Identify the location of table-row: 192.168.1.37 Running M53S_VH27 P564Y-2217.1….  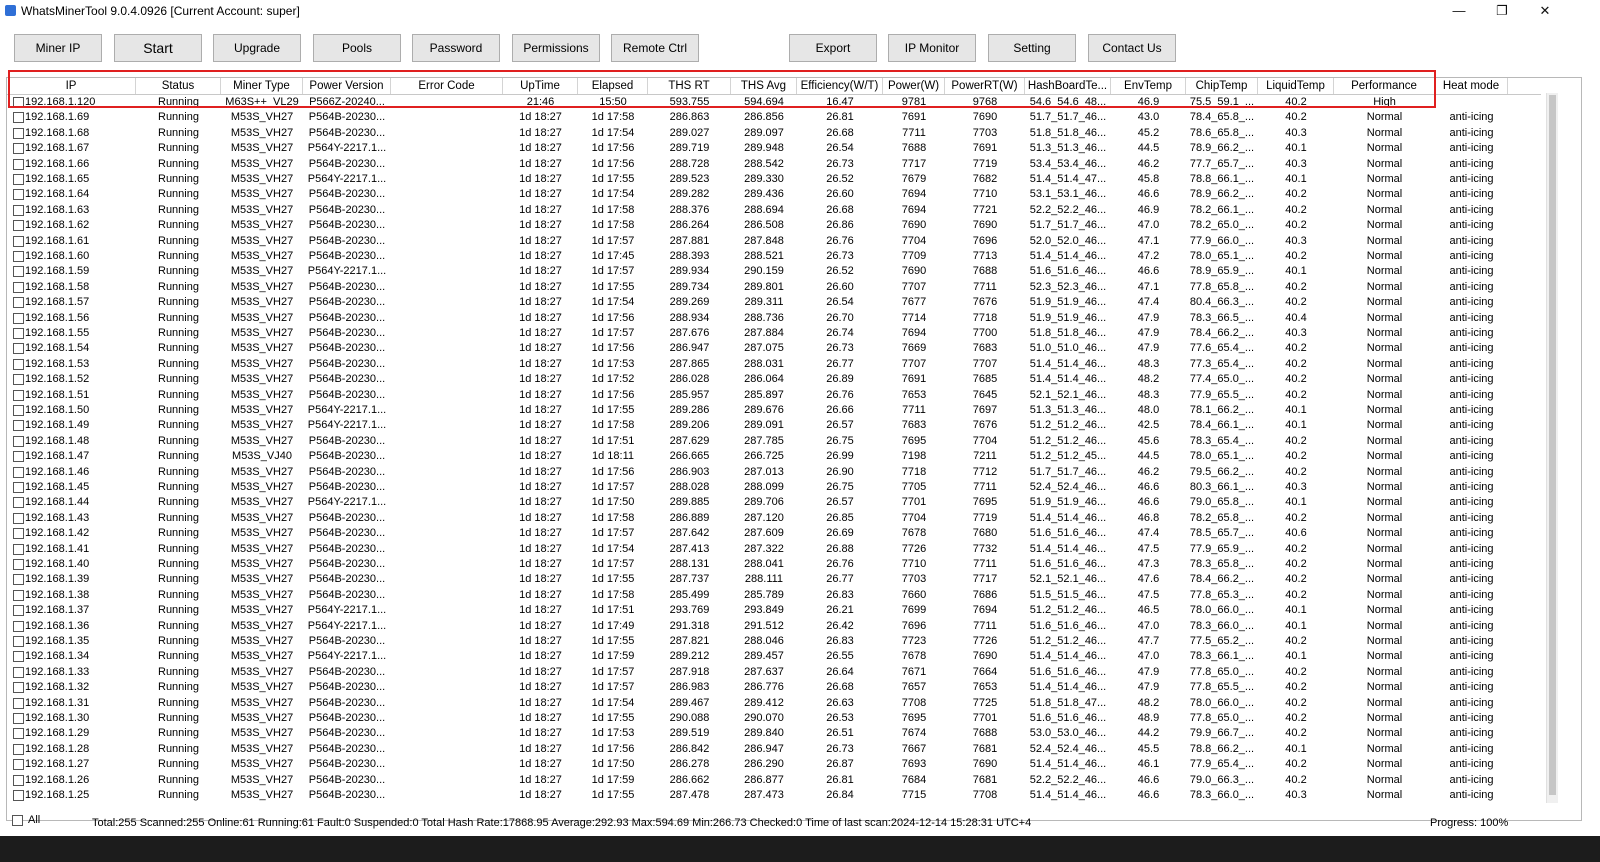
(774, 610).